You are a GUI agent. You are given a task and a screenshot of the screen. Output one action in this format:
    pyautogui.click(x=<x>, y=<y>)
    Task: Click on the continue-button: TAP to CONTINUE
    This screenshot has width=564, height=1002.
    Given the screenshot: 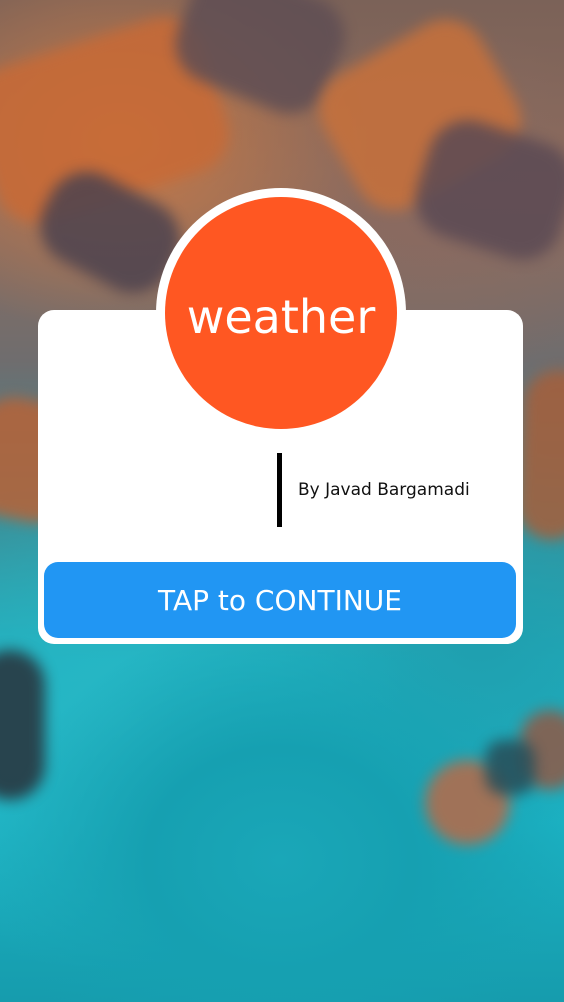 What is the action you would take?
    pyautogui.click(x=280, y=600)
    